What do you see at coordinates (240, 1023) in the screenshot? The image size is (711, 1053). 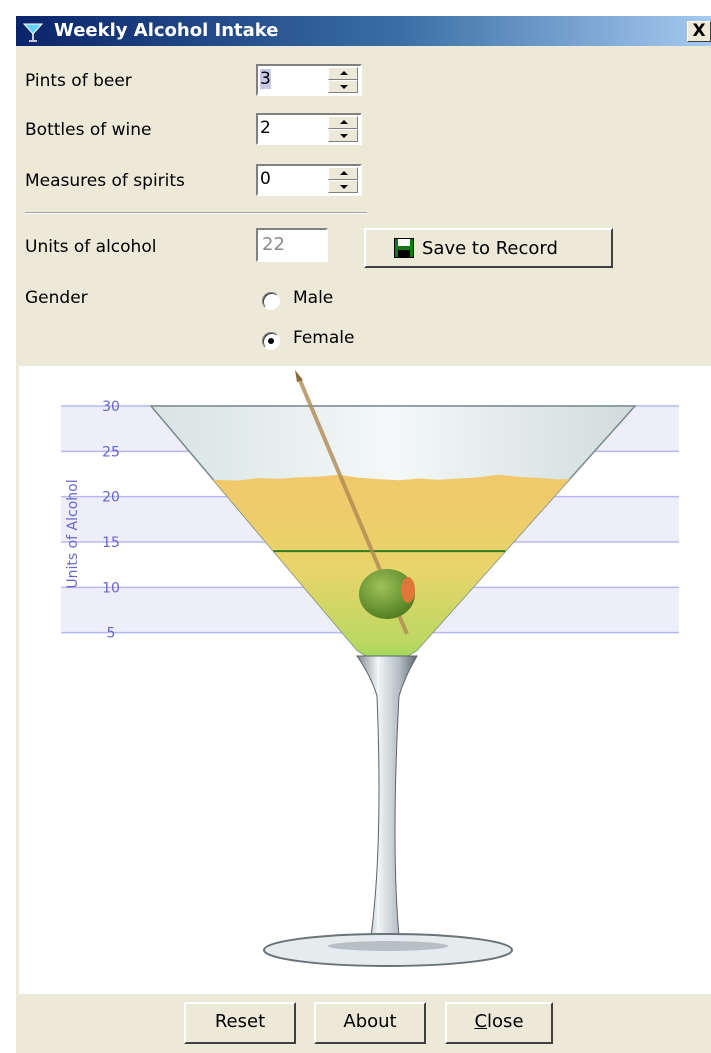 I see `reset-button: Reset` at bounding box center [240, 1023].